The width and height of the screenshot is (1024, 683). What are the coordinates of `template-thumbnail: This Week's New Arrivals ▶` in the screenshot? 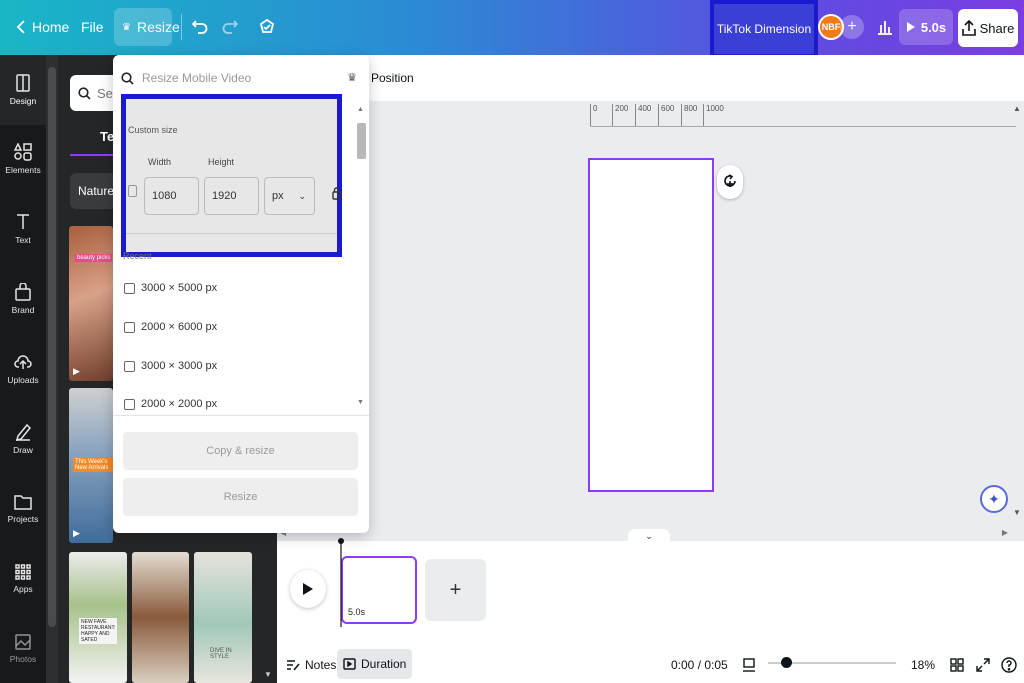 It's located at (91, 465).